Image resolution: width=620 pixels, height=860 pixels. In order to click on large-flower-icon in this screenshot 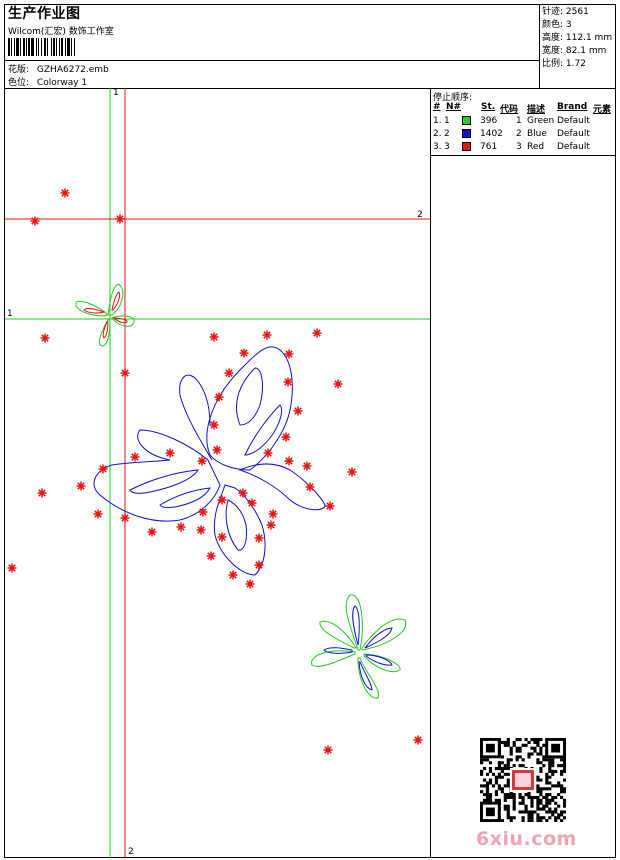, I will do `click(359, 646)`.